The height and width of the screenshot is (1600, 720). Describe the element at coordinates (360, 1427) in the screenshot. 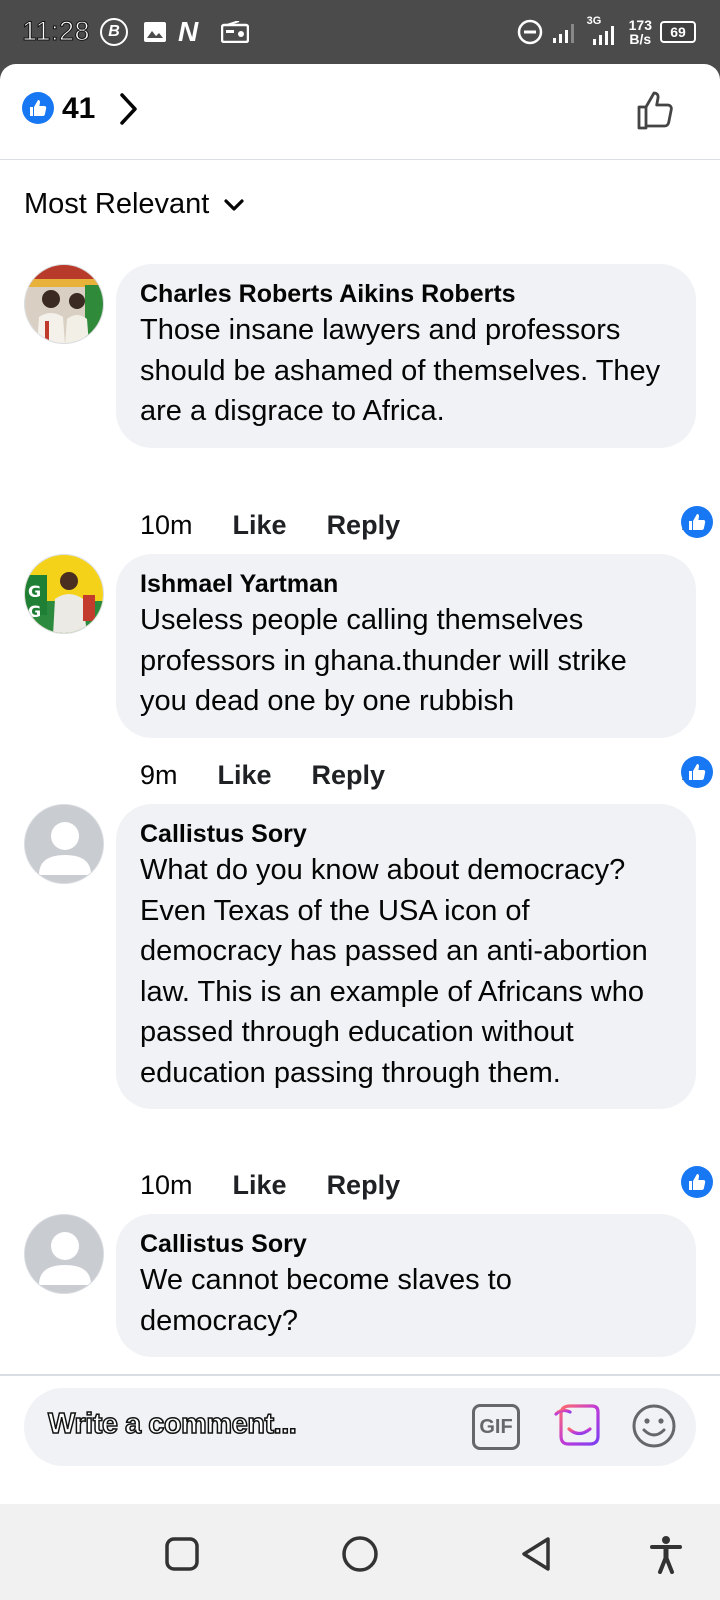

I see `comment-input: Write a comment... GIF` at that location.